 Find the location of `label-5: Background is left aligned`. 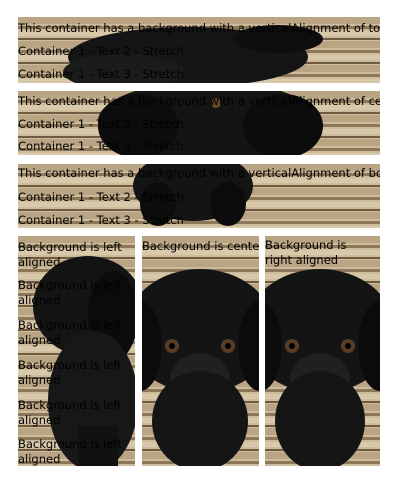

label-5: Background is left aligned is located at coordinates (70, 412).